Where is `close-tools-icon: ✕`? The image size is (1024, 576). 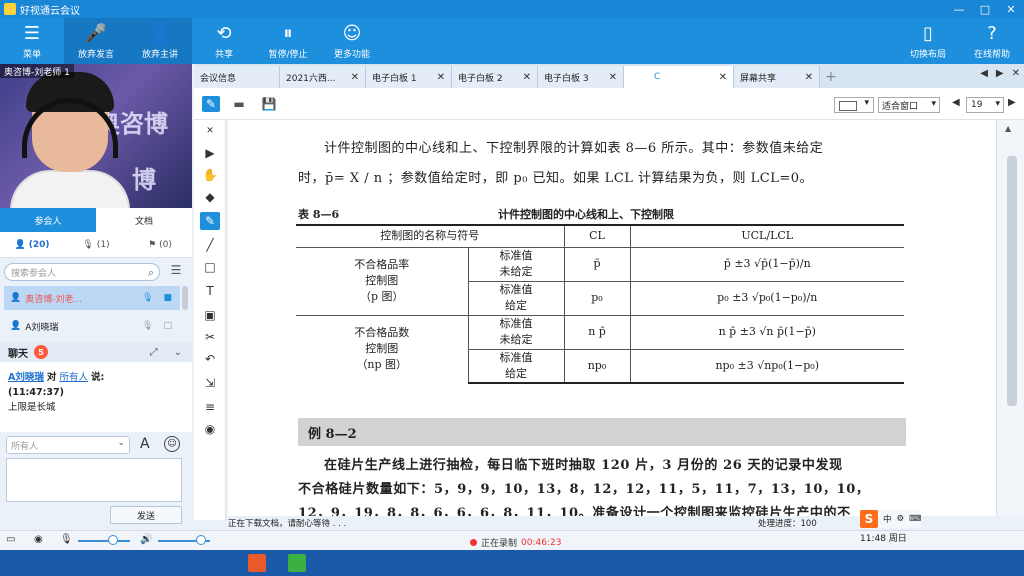 close-tools-icon: ✕ is located at coordinates (210, 131).